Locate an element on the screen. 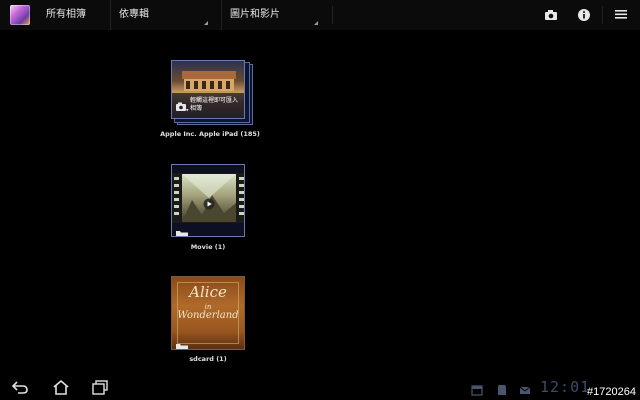 Image resolution: width=640 pixels, height=400 pixels. recent-apps-icon is located at coordinates (100, 387).